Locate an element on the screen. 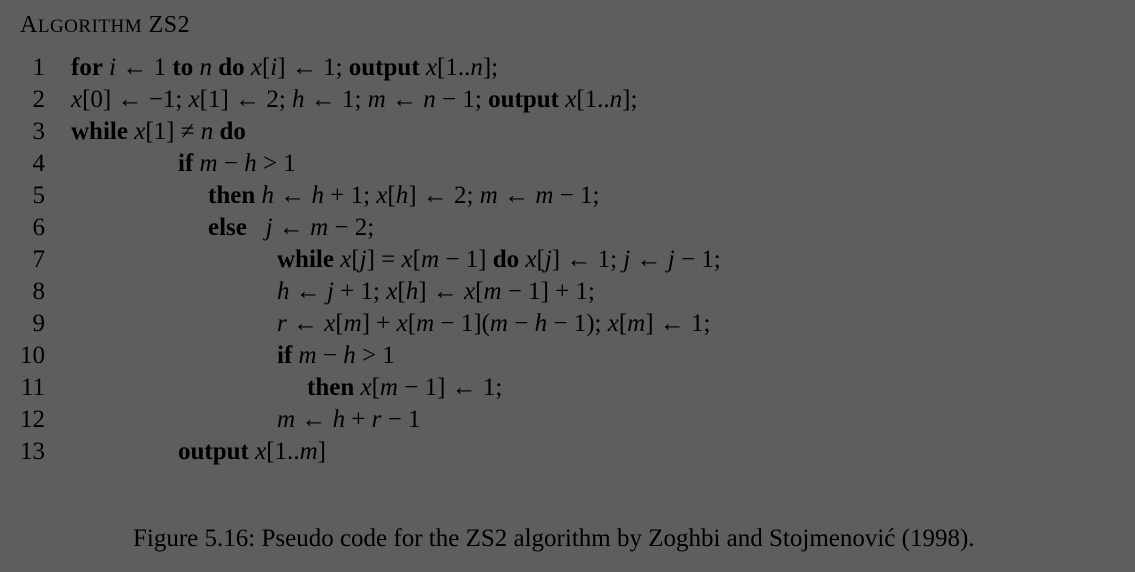 Image resolution: width=1135 pixels, height=572 pixels. algorithm-title: ALGORITHM ZS2 is located at coordinates (105, 25).